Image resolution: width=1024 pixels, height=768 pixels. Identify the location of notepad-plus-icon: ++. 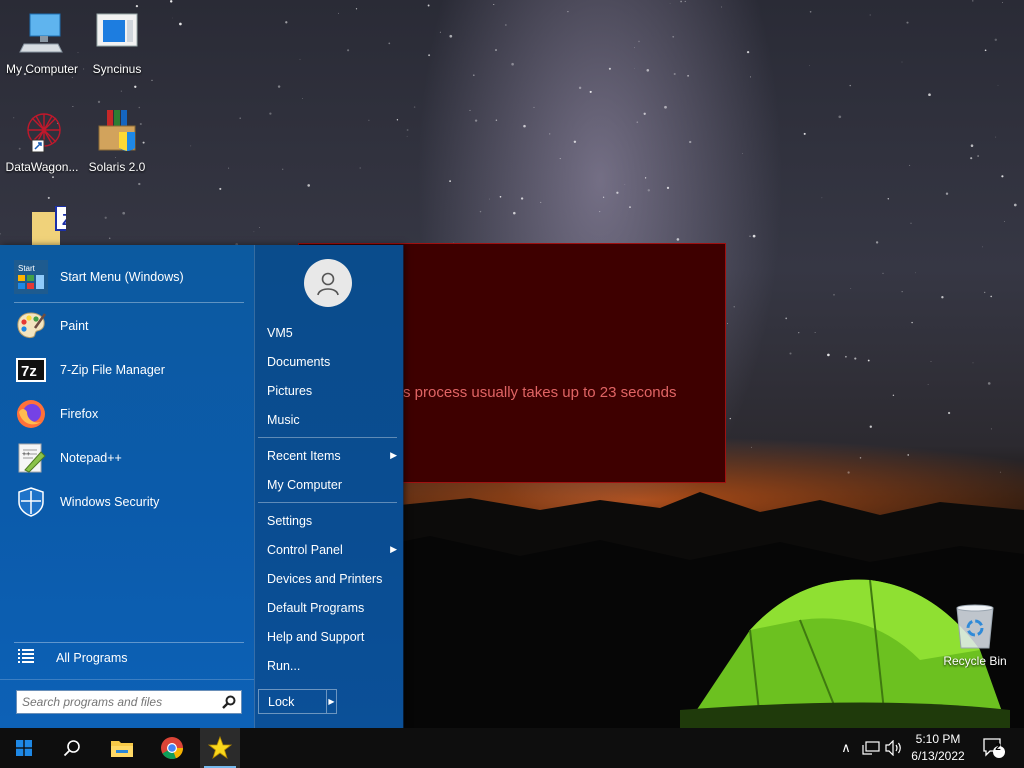
(31, 458).